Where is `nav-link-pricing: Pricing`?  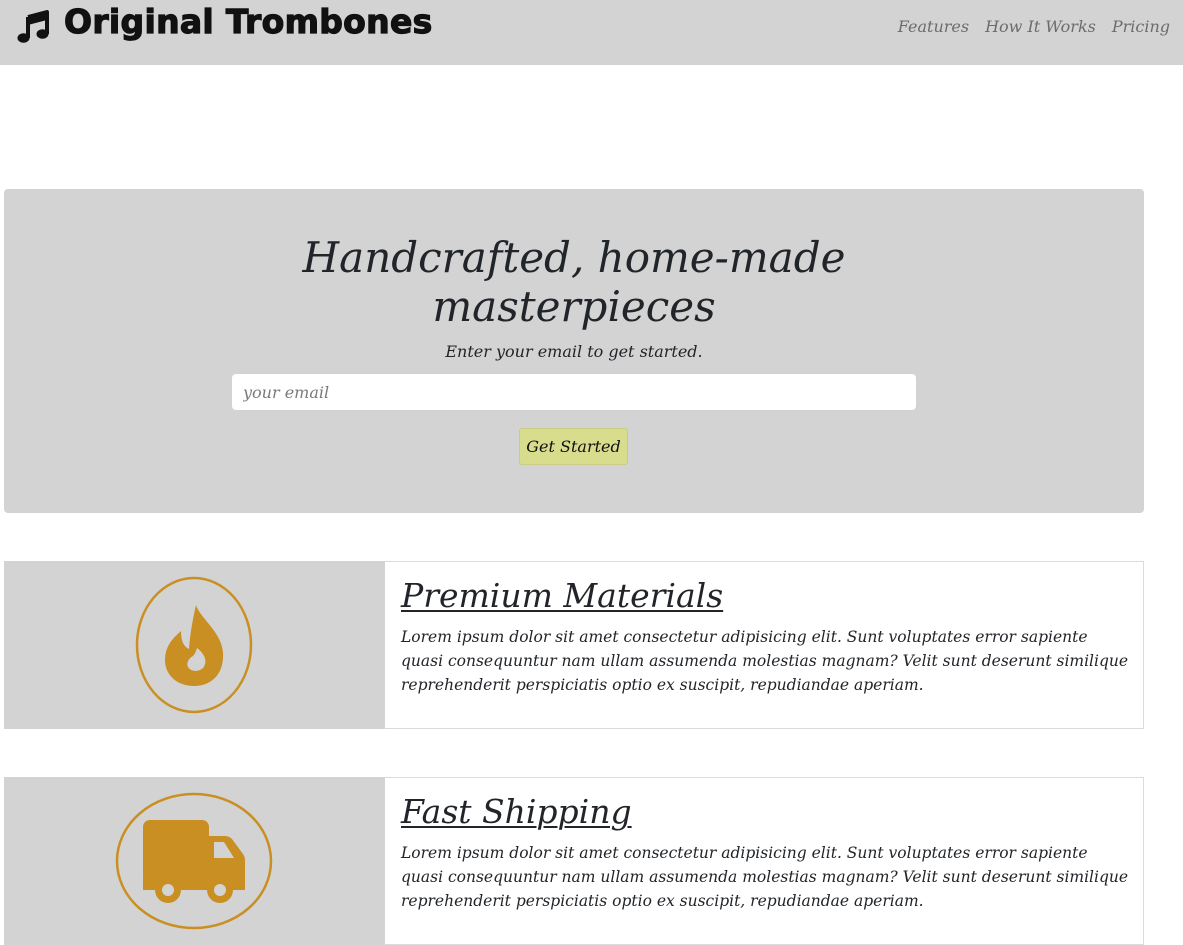 nav-link-pricing: Pricing is located at coordinates (1141, 26).